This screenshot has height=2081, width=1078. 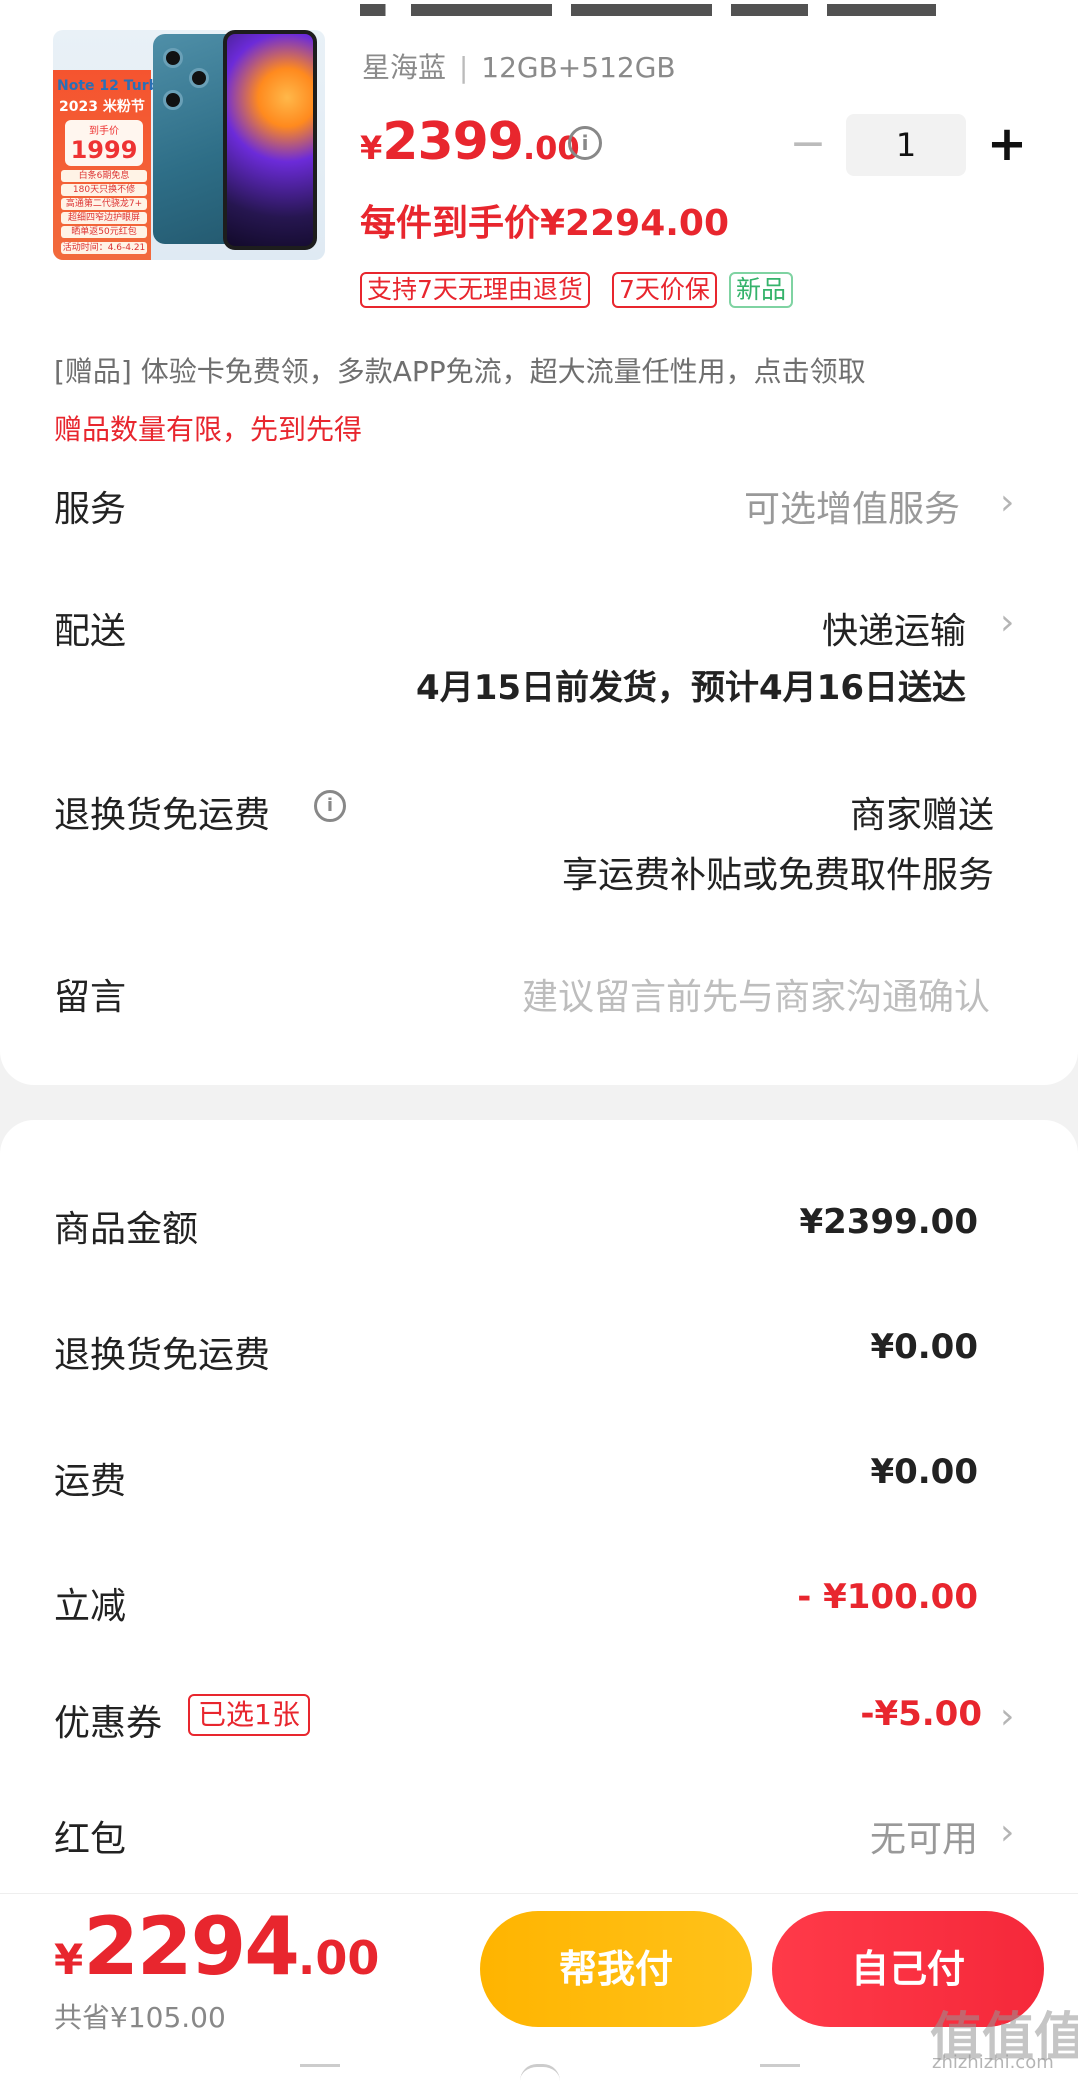 What do you see at coordinates (104, 232) in the screenshot?
I see `promo-line: 晒单返50元红包` at bounding box center [104, 232].